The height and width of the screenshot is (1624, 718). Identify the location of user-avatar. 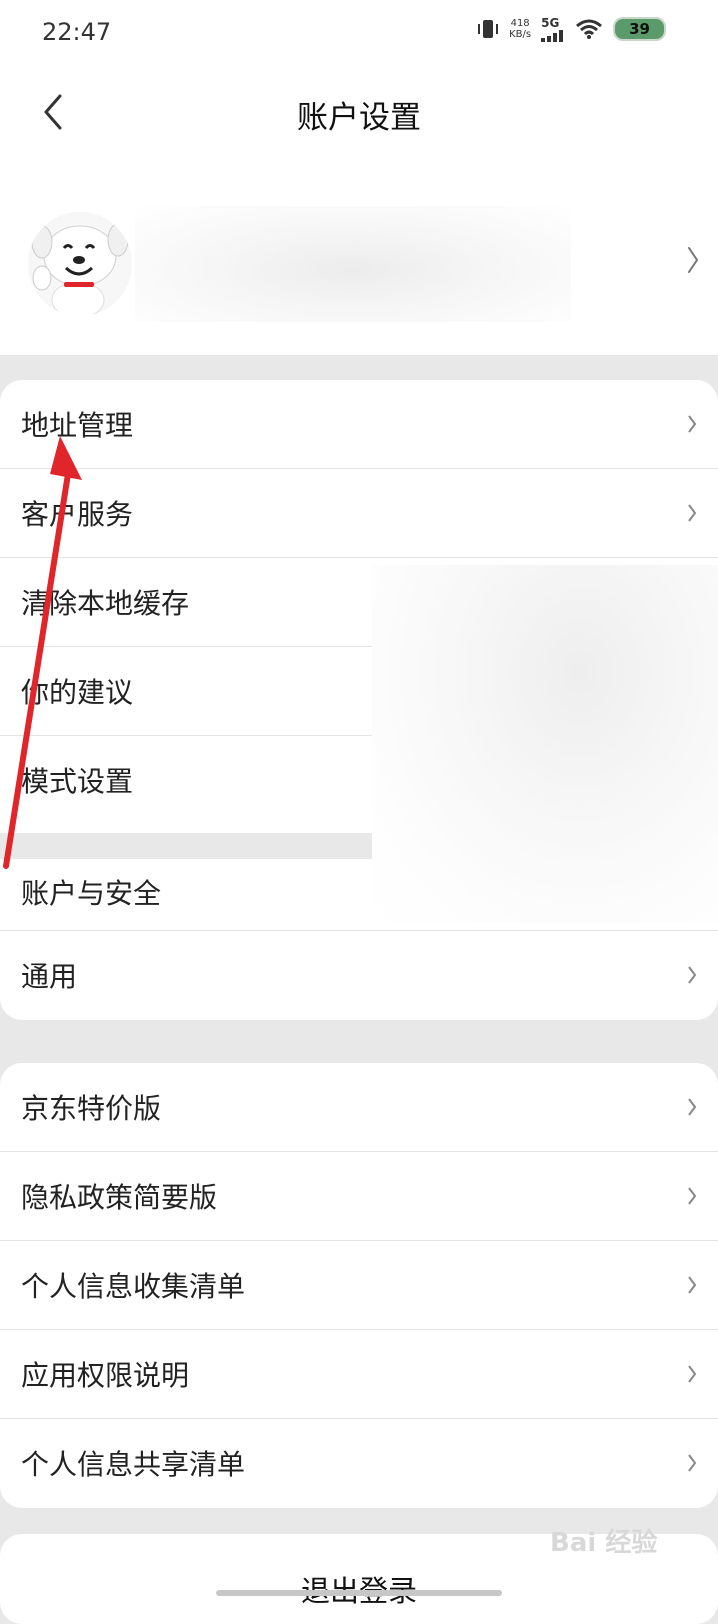
(80, 264).